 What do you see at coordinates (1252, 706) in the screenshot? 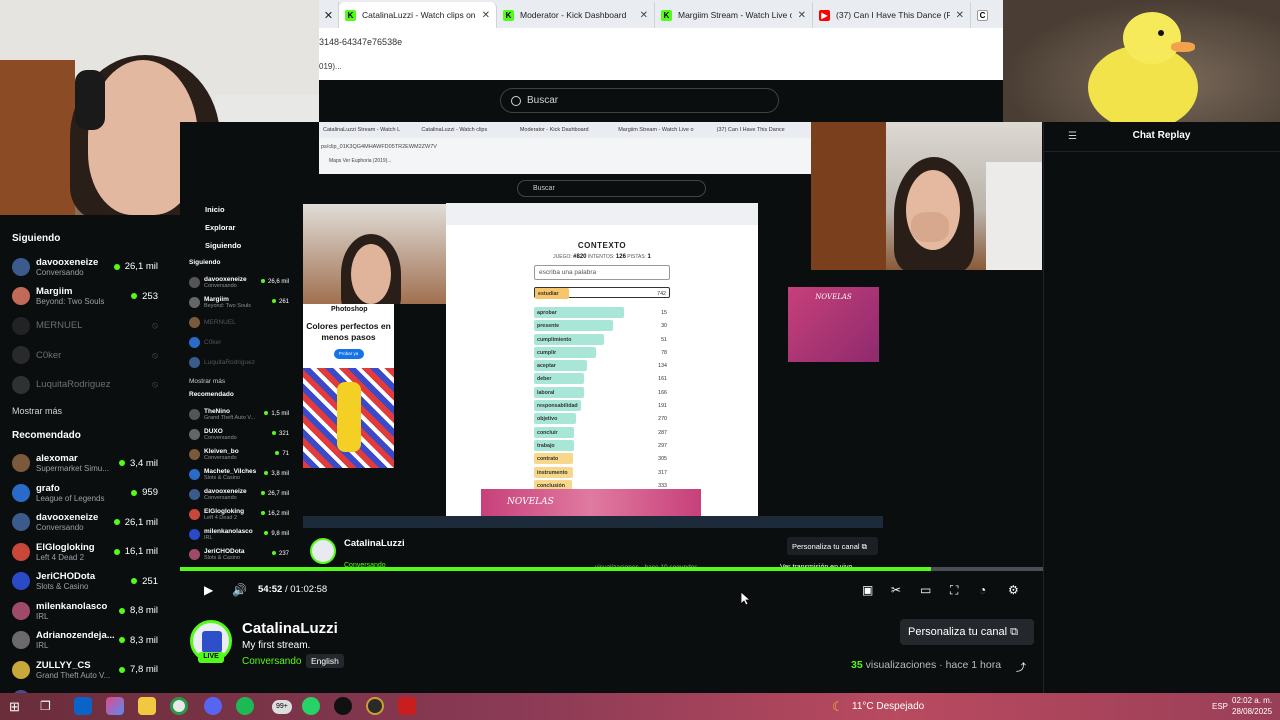
I see `clock: 02:02 a. m. 28/08/2025` at bounding box center [1252, 706].